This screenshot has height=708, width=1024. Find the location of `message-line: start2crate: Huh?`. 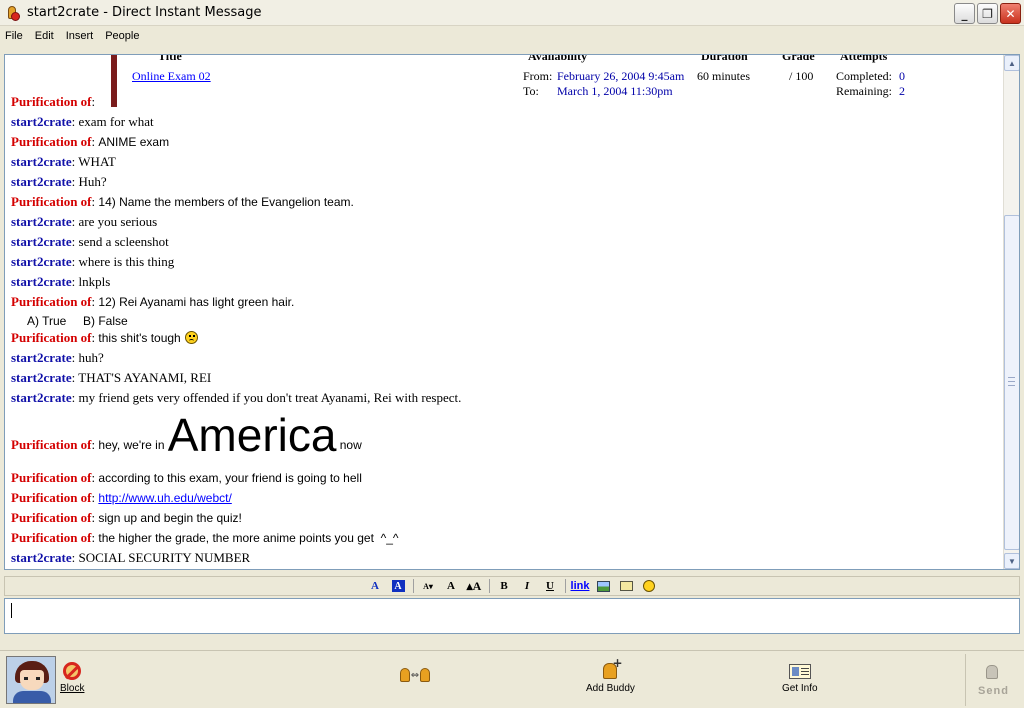

message-line: start2crate: Huh? is located at coordinates (59, 181).